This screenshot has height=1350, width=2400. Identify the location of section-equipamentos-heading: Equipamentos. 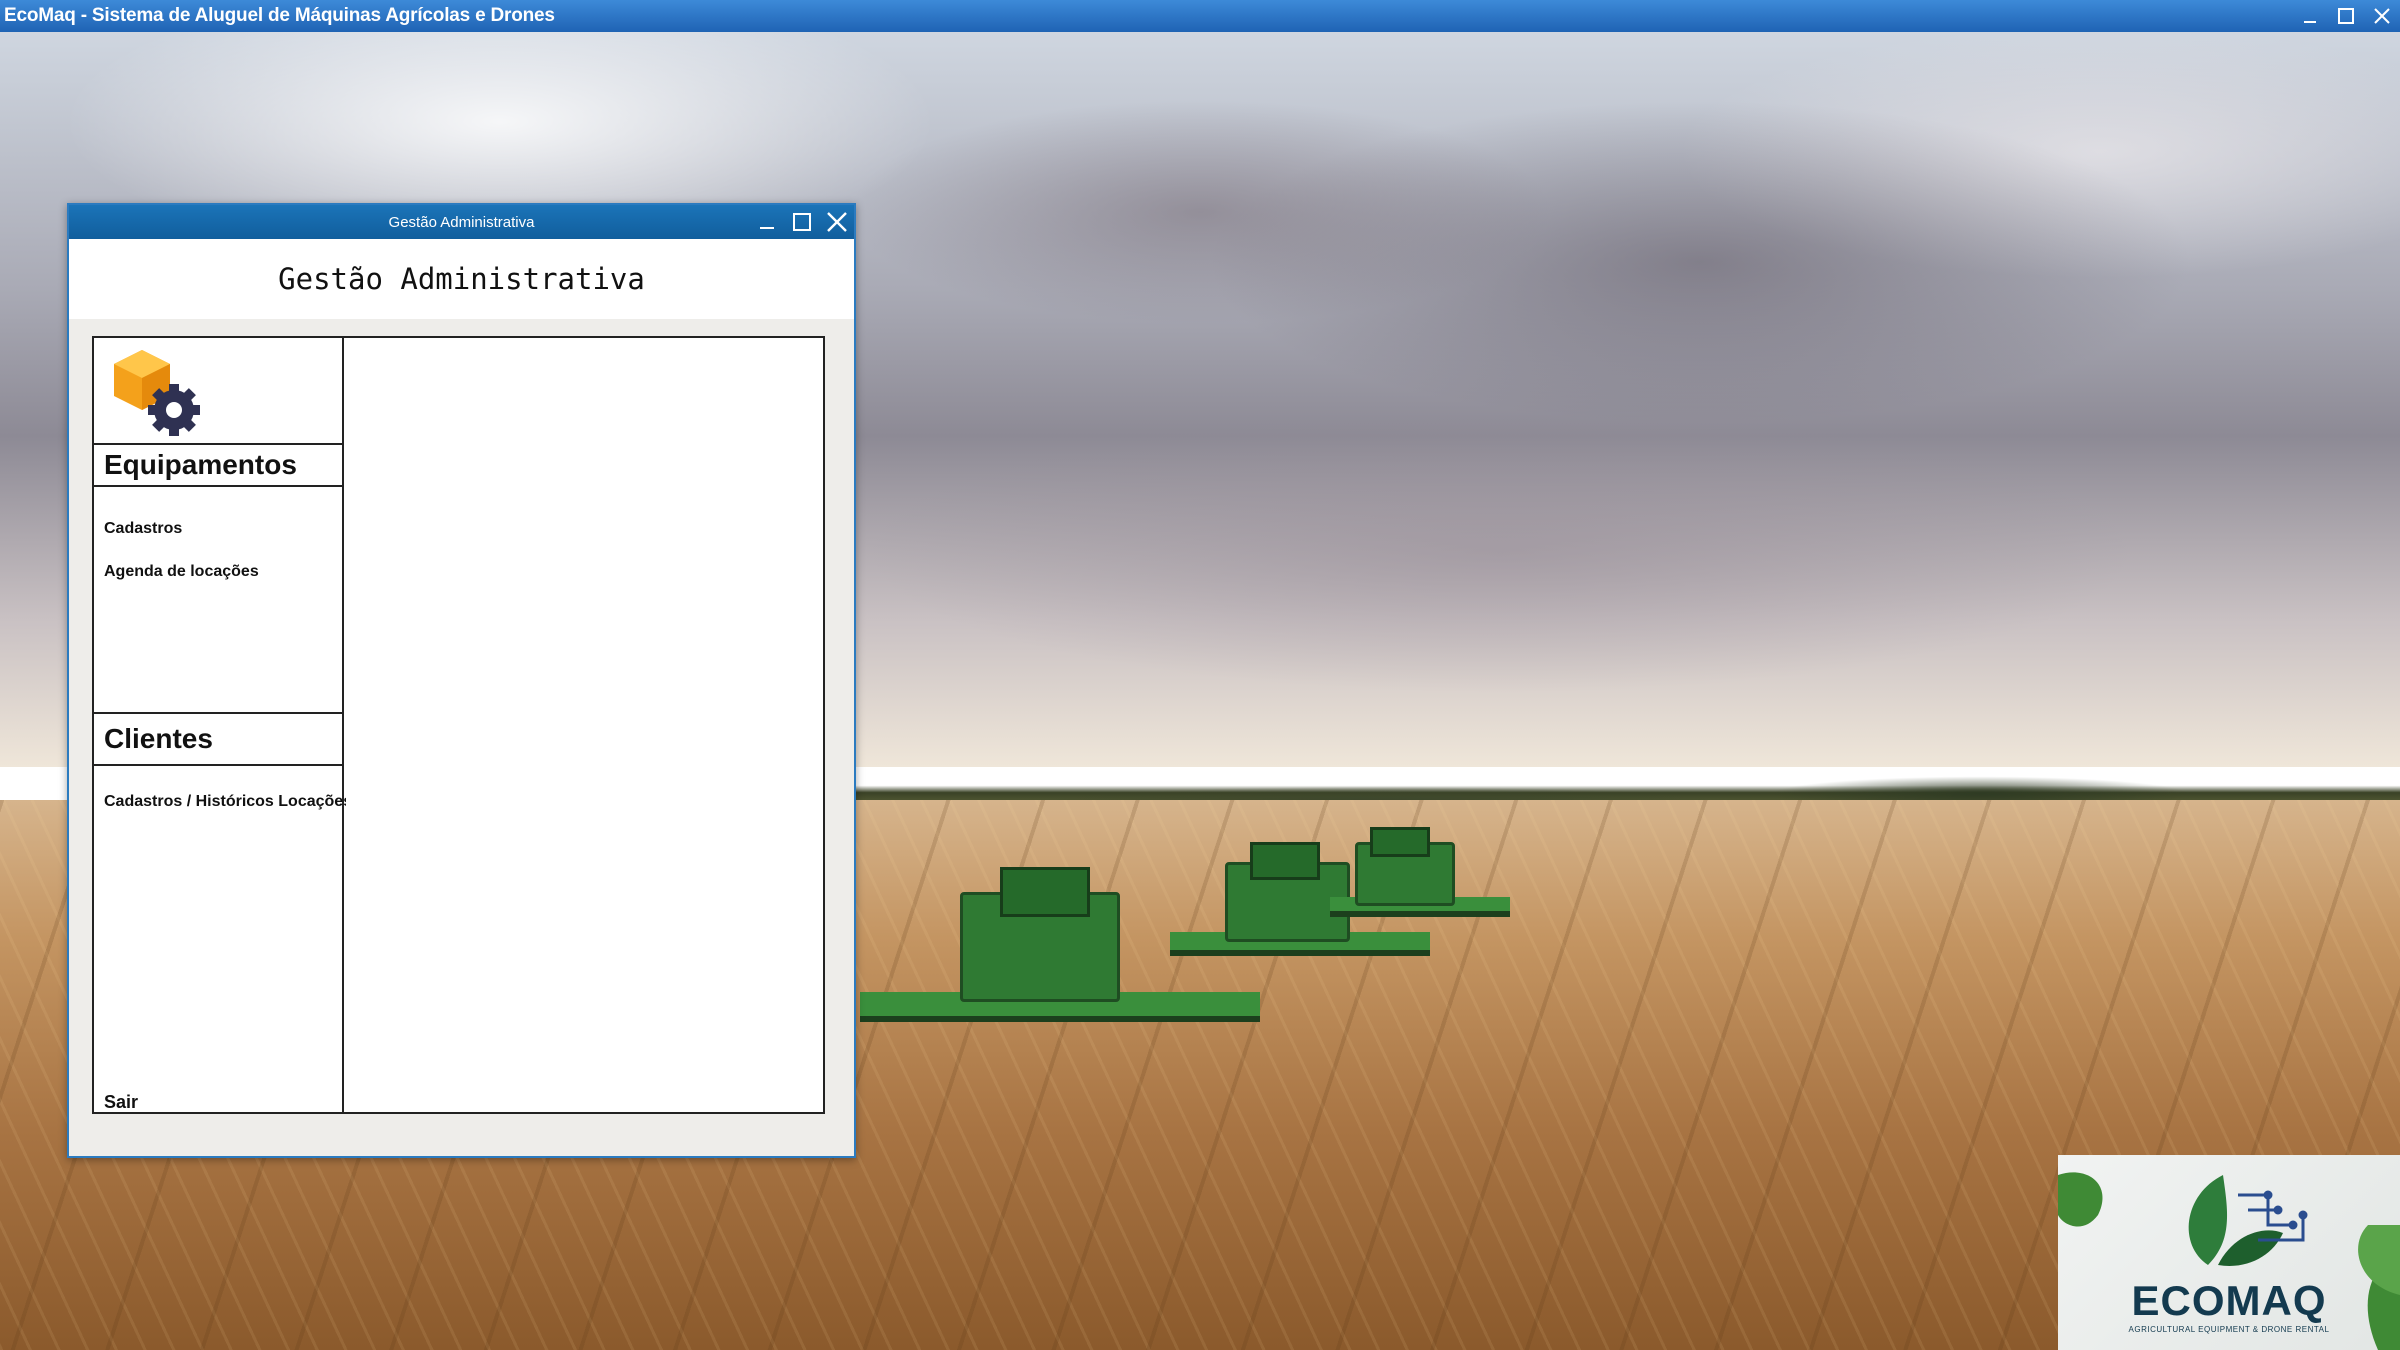
(218, 465).